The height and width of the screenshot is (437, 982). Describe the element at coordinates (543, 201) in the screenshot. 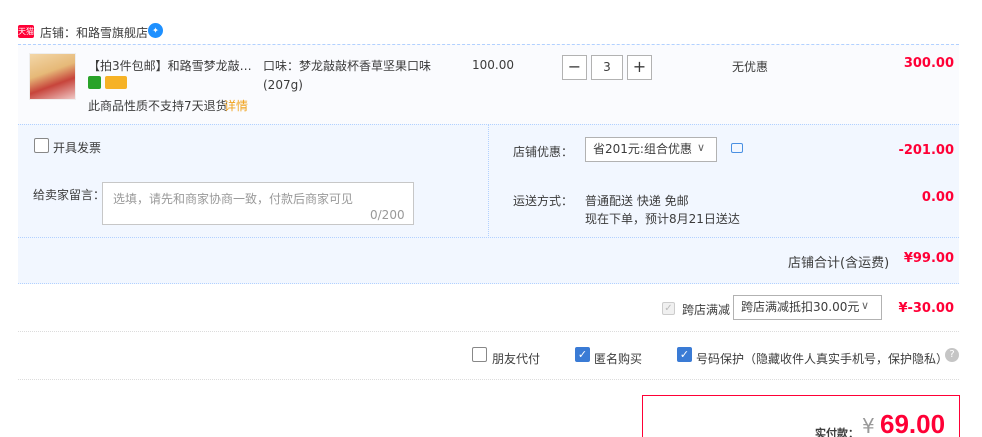

I see `shipping-label: 运送方式：` at that location.